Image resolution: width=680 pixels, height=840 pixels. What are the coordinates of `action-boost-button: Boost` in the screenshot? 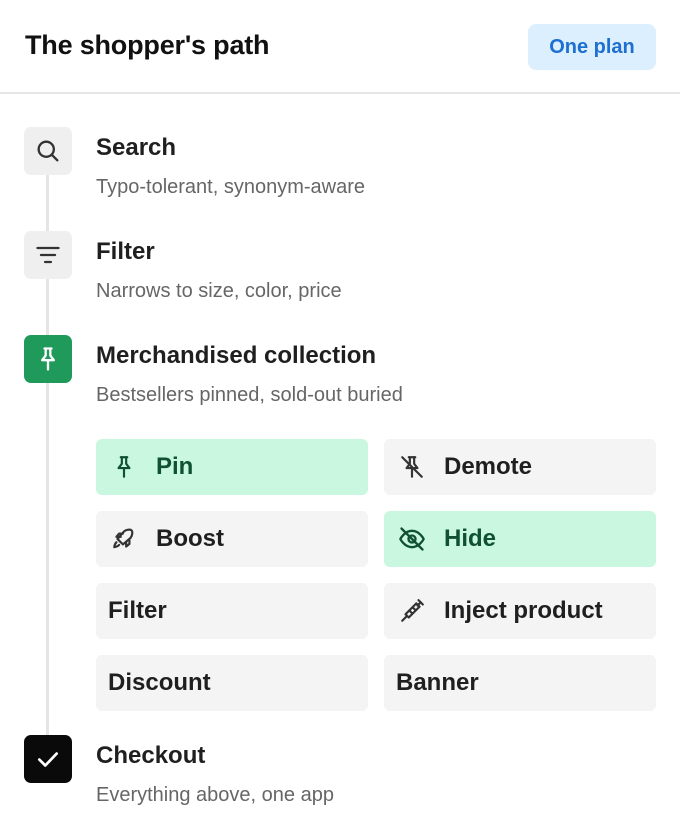 It's located at (232, 539).